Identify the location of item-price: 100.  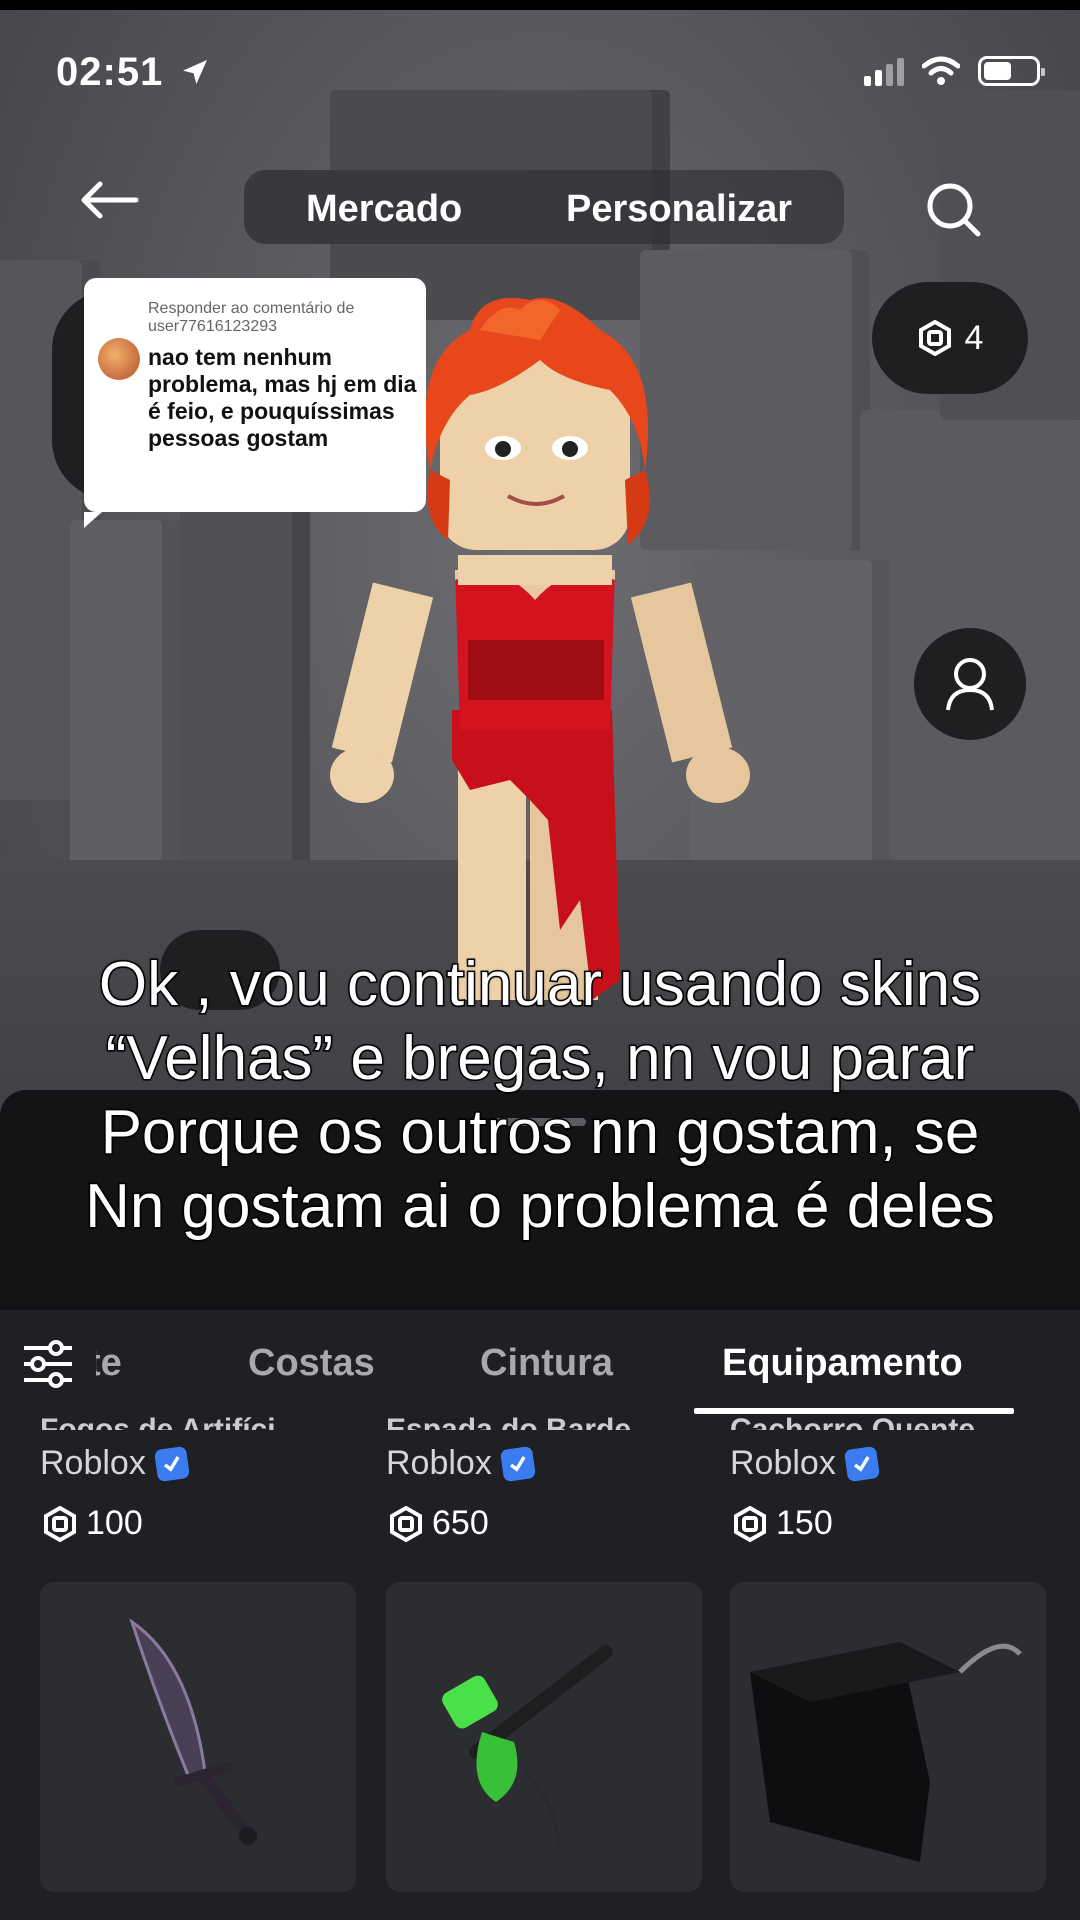
(92, 1523).